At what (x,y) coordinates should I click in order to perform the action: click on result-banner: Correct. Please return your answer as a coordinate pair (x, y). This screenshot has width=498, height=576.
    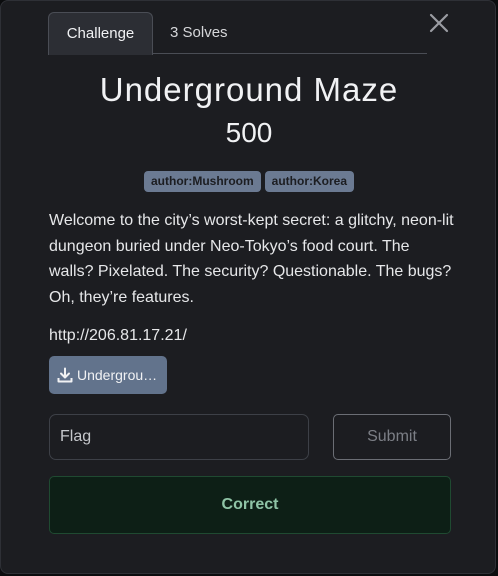
    Looking at the image, I should click on (250, 505).